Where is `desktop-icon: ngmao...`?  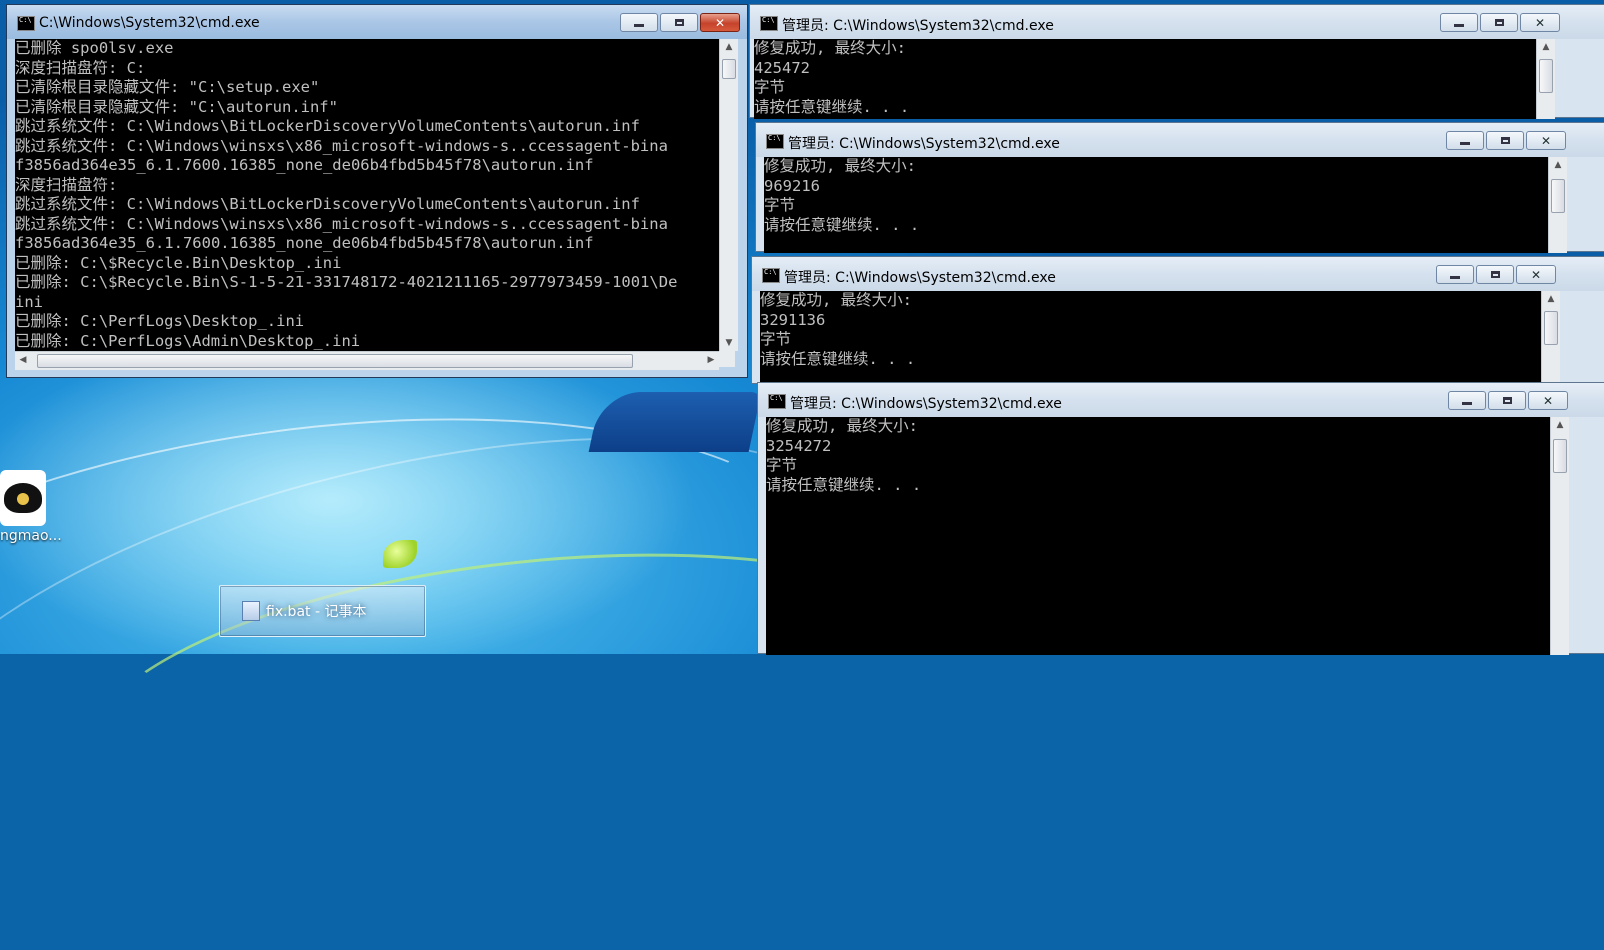
desktop-icon: ngmao... is located at coordinates (31, 510).